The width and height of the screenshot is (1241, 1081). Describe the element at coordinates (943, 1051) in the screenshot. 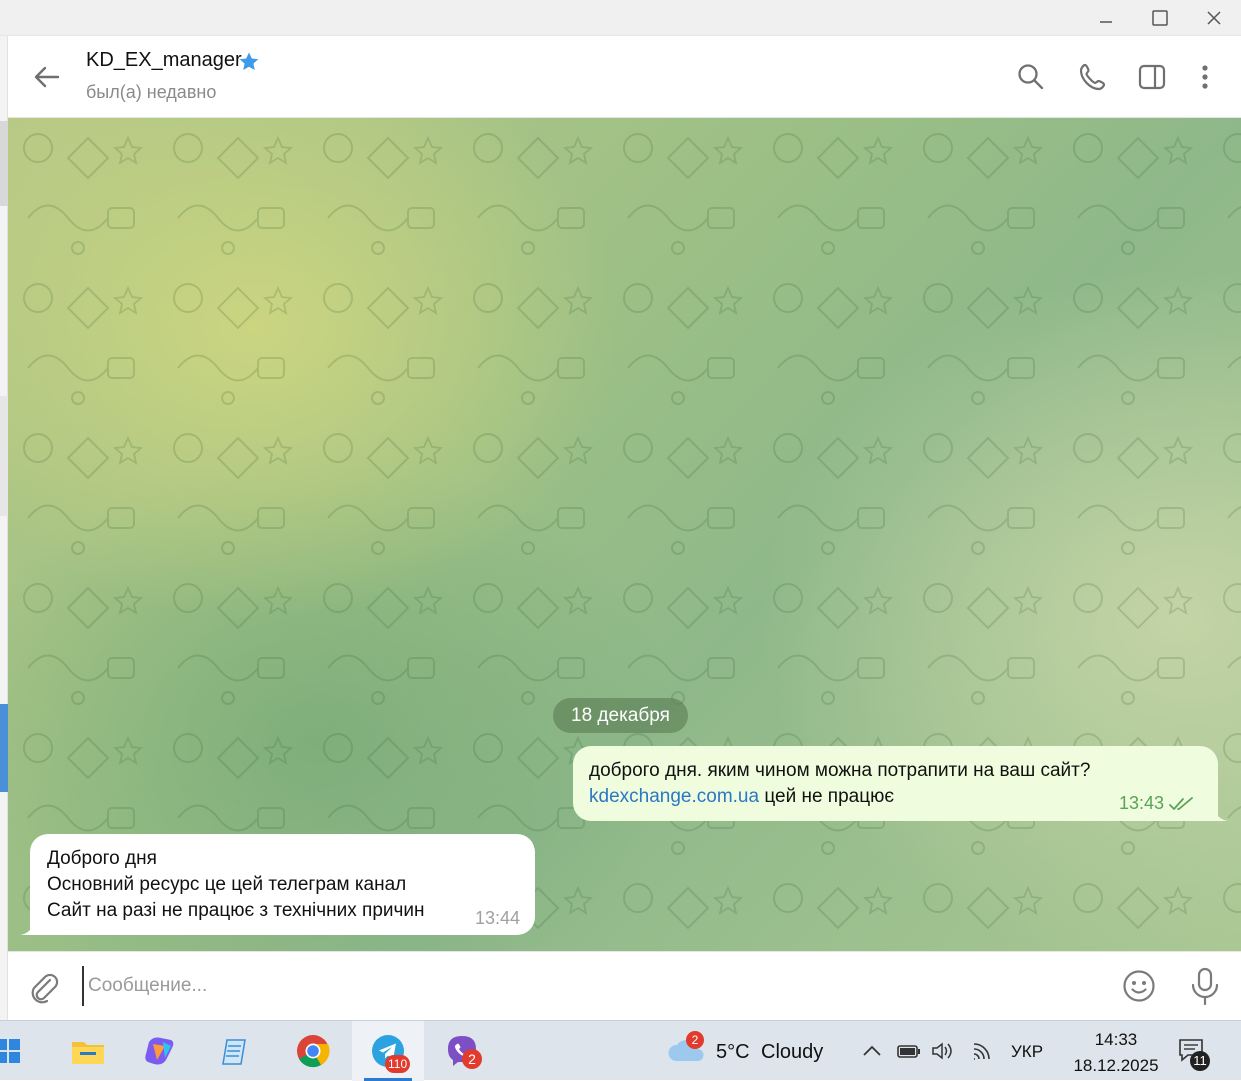

I see `volume-icon` at that location.